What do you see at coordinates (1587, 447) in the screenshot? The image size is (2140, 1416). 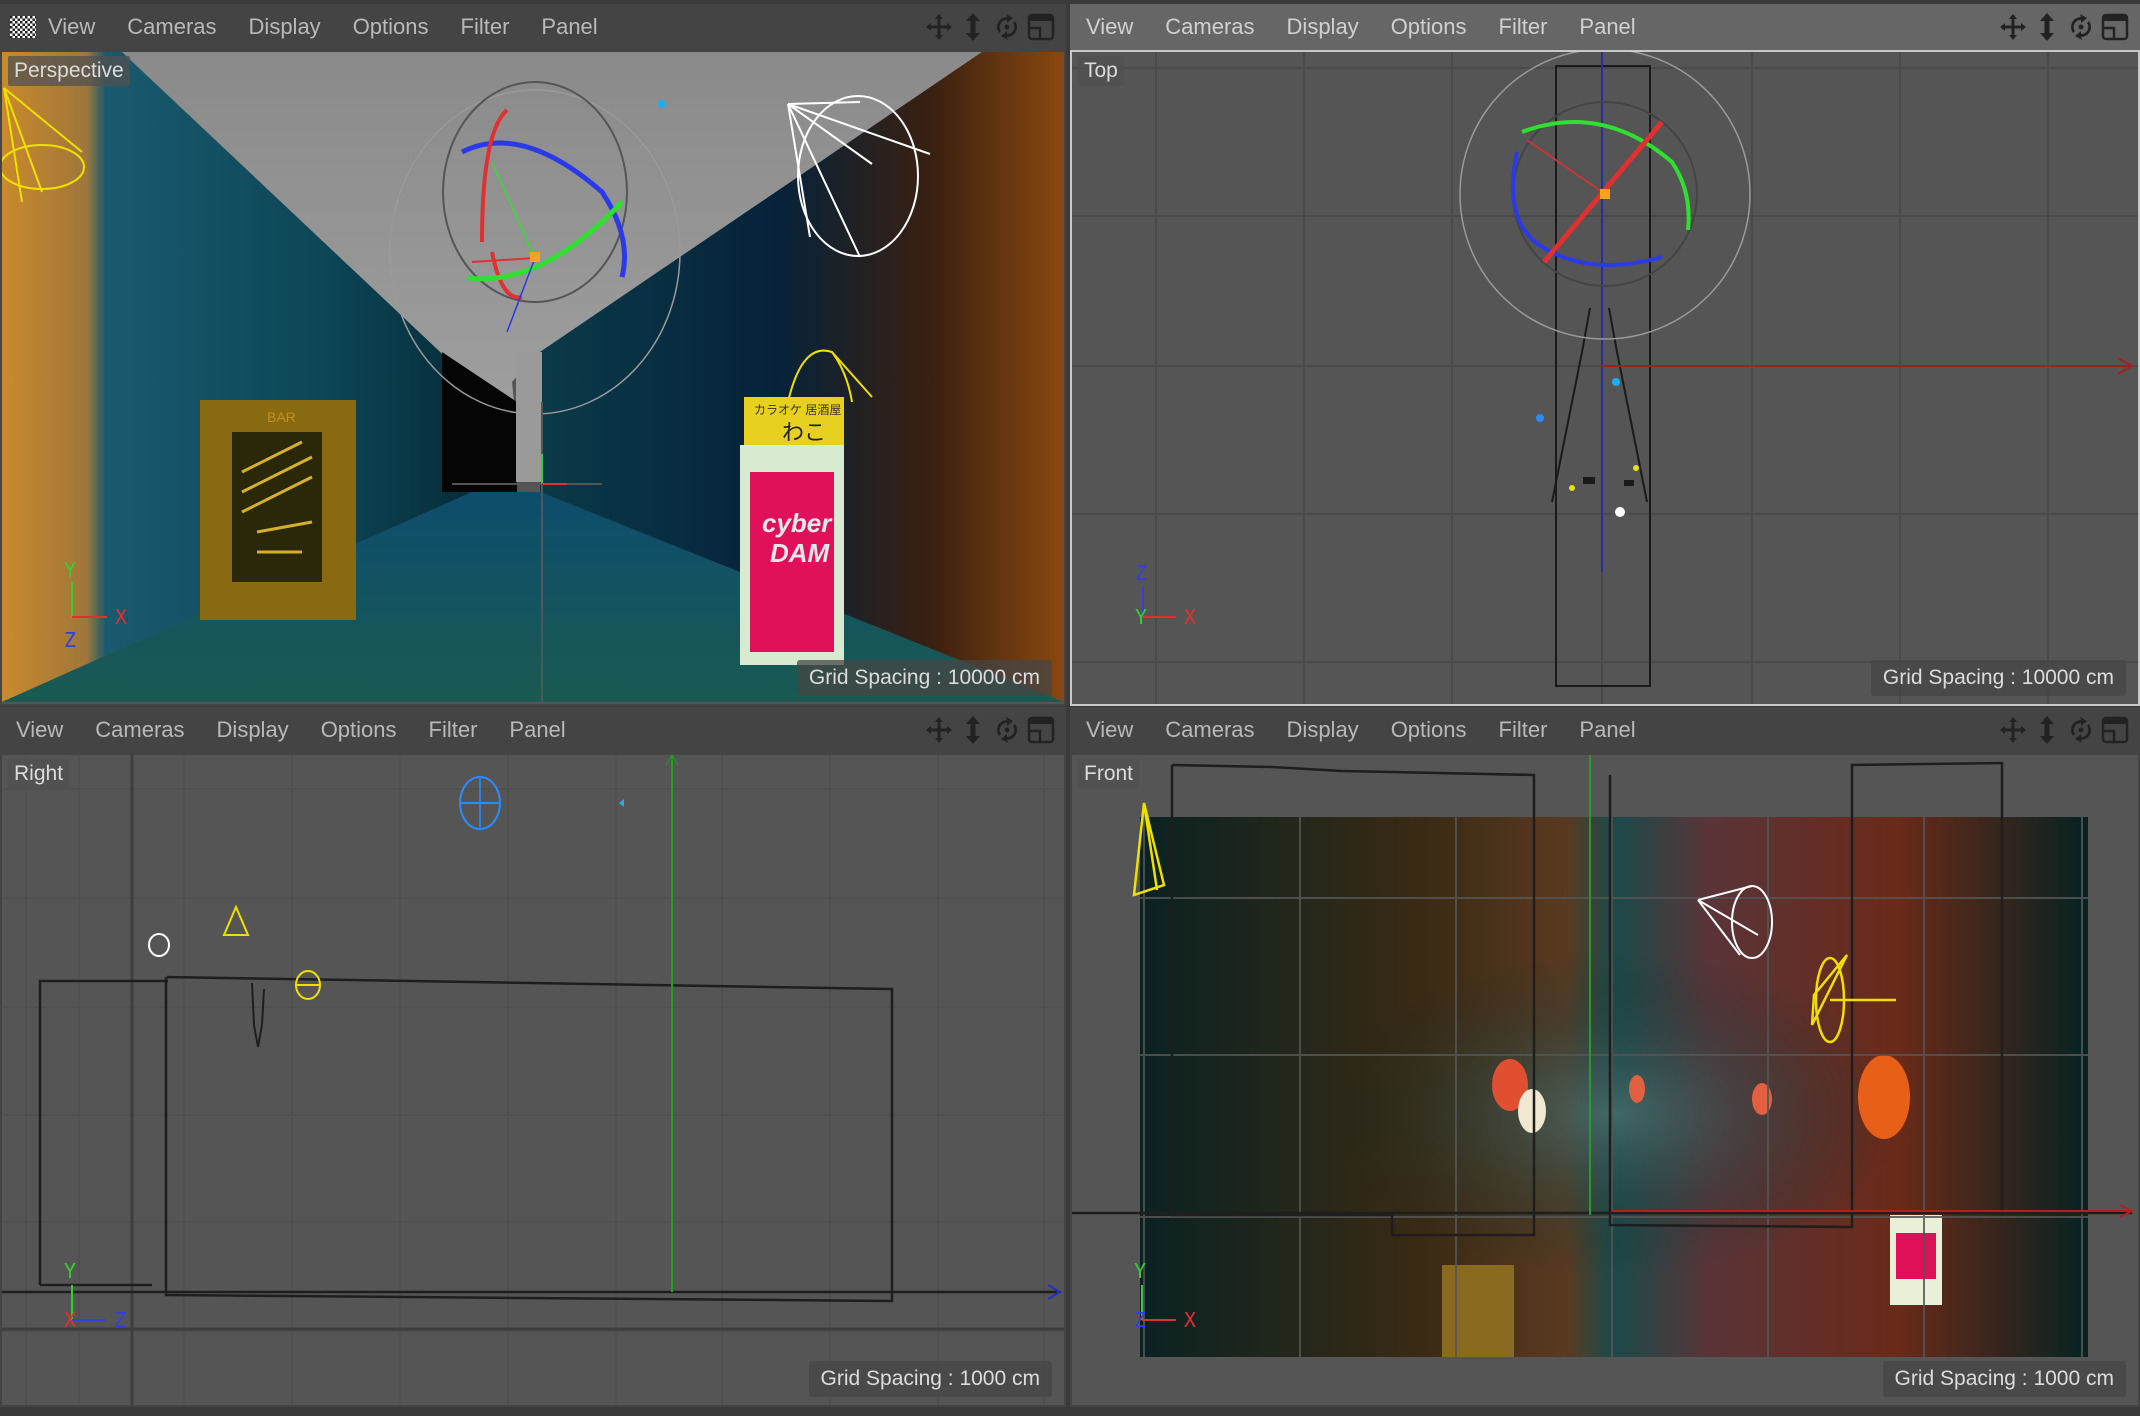 I see `scene-markers` at bounding box center [1587, 447].